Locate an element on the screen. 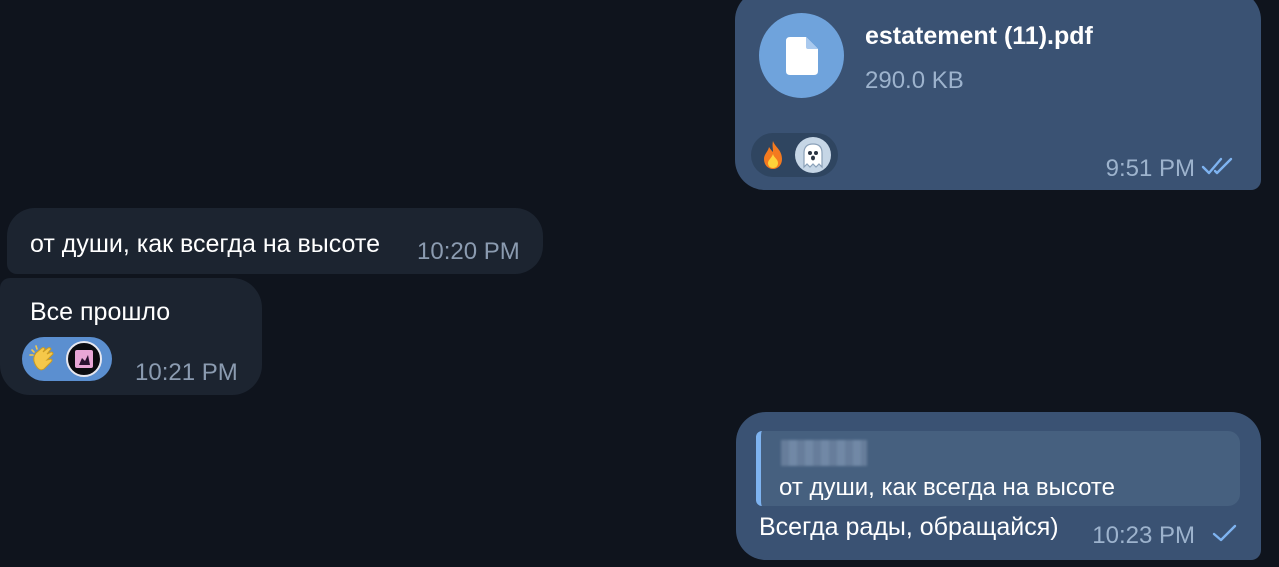 The height and width of the screenshot is (567, 1279). reply-quote: от души, как всегда на высоте is located at coordinates (998, 468).